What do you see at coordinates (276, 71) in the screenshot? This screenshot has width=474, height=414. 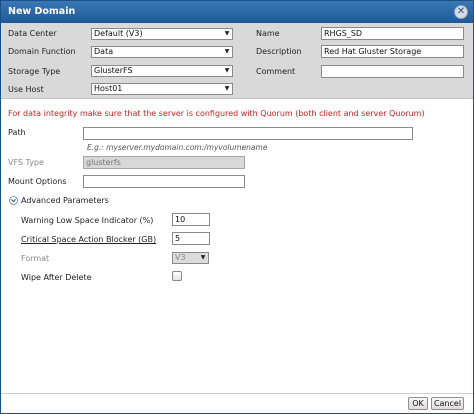 I see `comment-label: Comment` at bounding box center [276, 71].